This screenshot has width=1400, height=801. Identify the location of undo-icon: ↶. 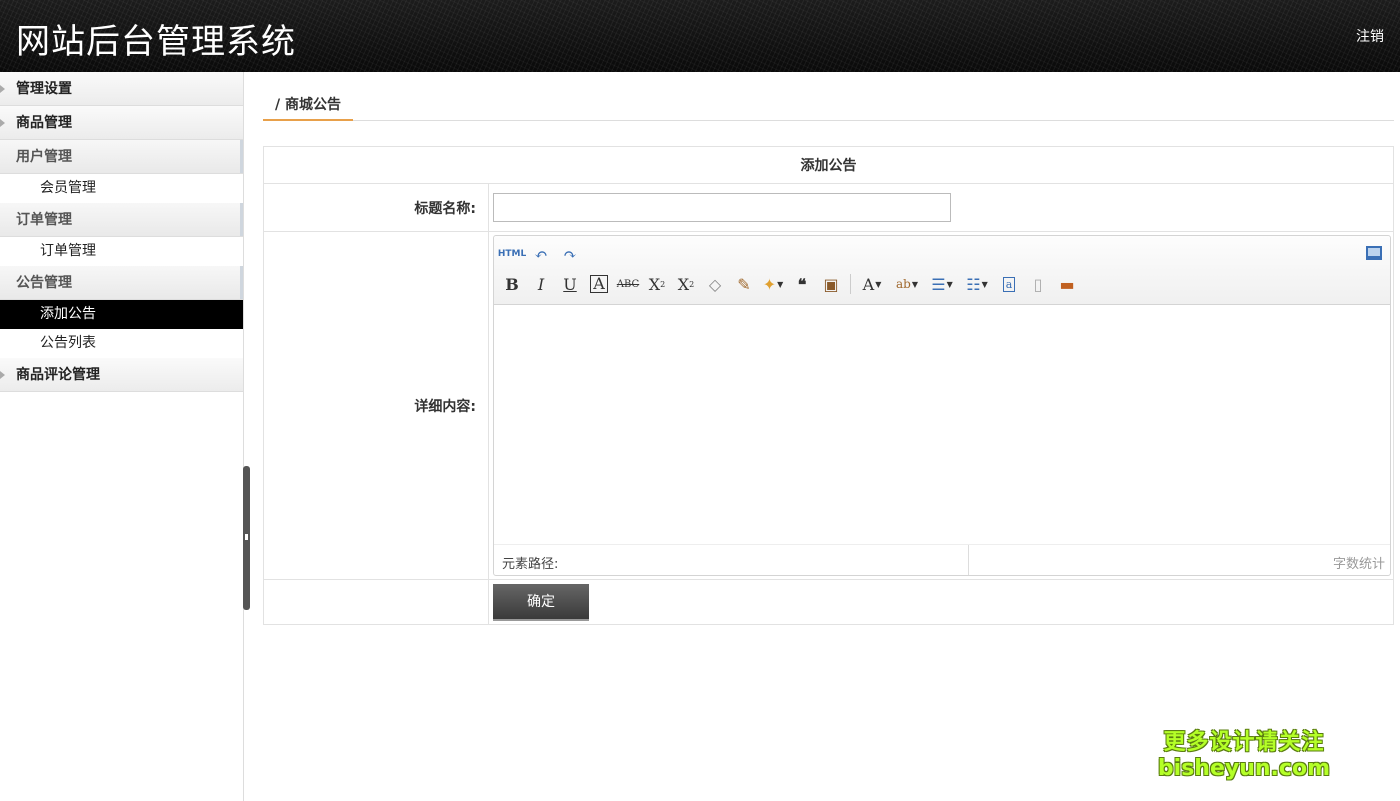
(541, 254).